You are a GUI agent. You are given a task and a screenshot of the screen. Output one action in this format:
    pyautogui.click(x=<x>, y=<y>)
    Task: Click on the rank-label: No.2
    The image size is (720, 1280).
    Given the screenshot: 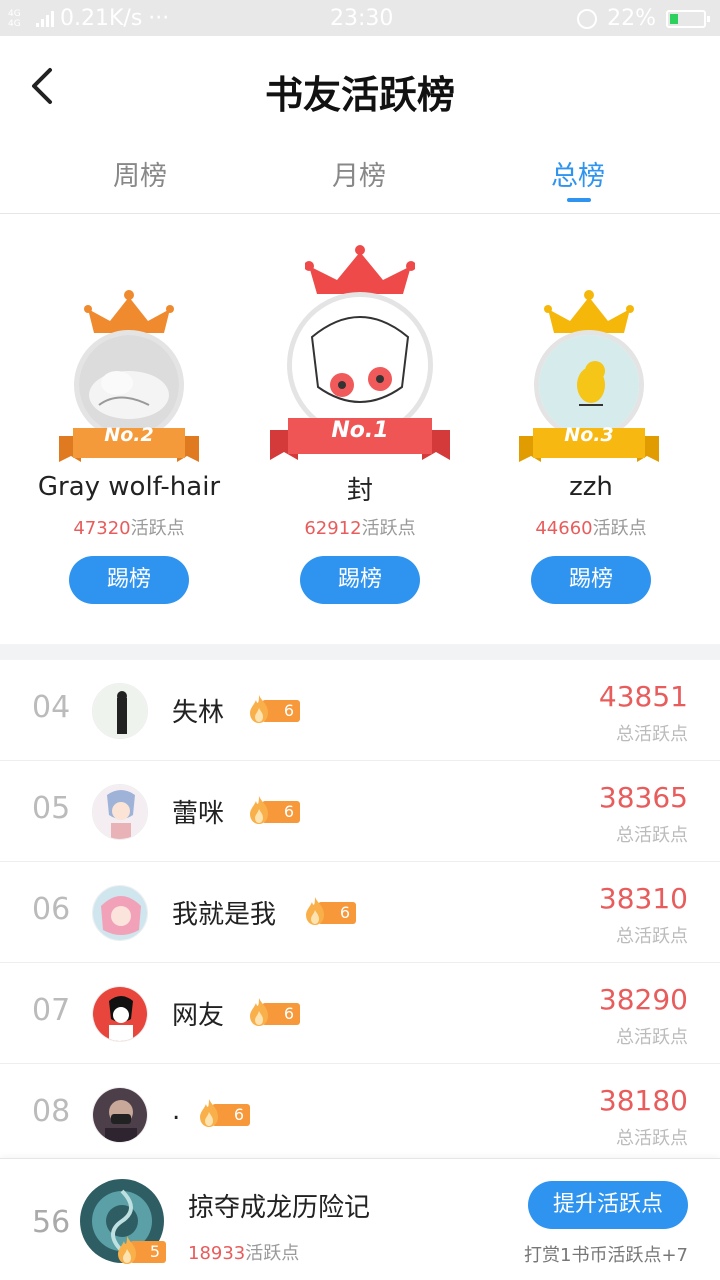 What is the action you would take?
    pyautogui.click(x=129, y=435)
    